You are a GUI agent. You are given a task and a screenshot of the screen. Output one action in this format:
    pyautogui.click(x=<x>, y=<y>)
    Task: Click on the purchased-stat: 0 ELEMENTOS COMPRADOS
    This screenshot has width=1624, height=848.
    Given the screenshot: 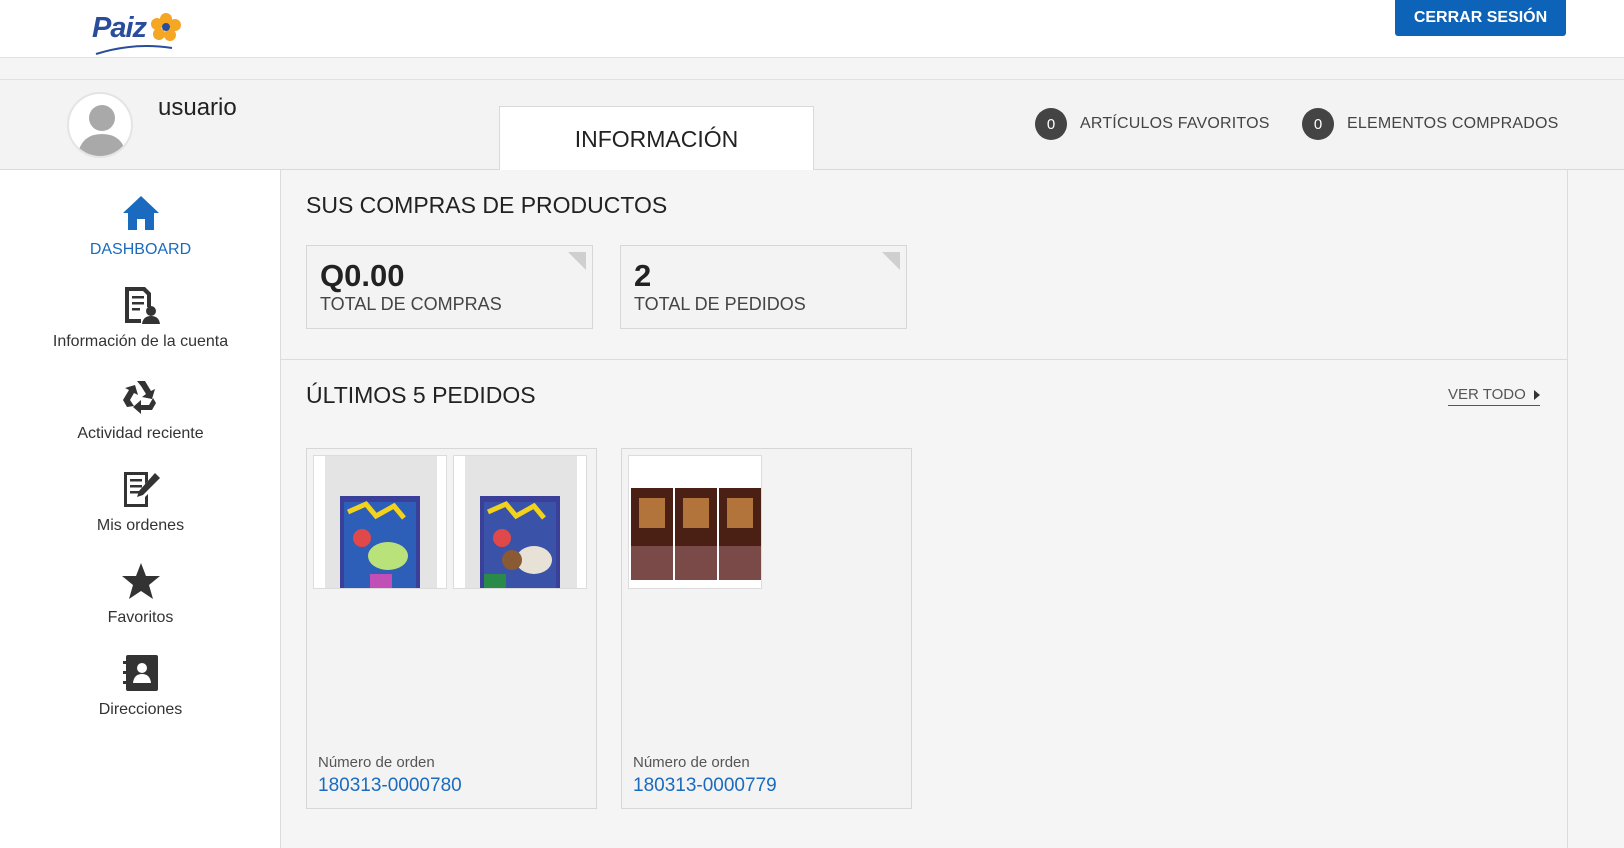 What is the action you would take?
    pyautogui.click(x=1430, y=124)
    